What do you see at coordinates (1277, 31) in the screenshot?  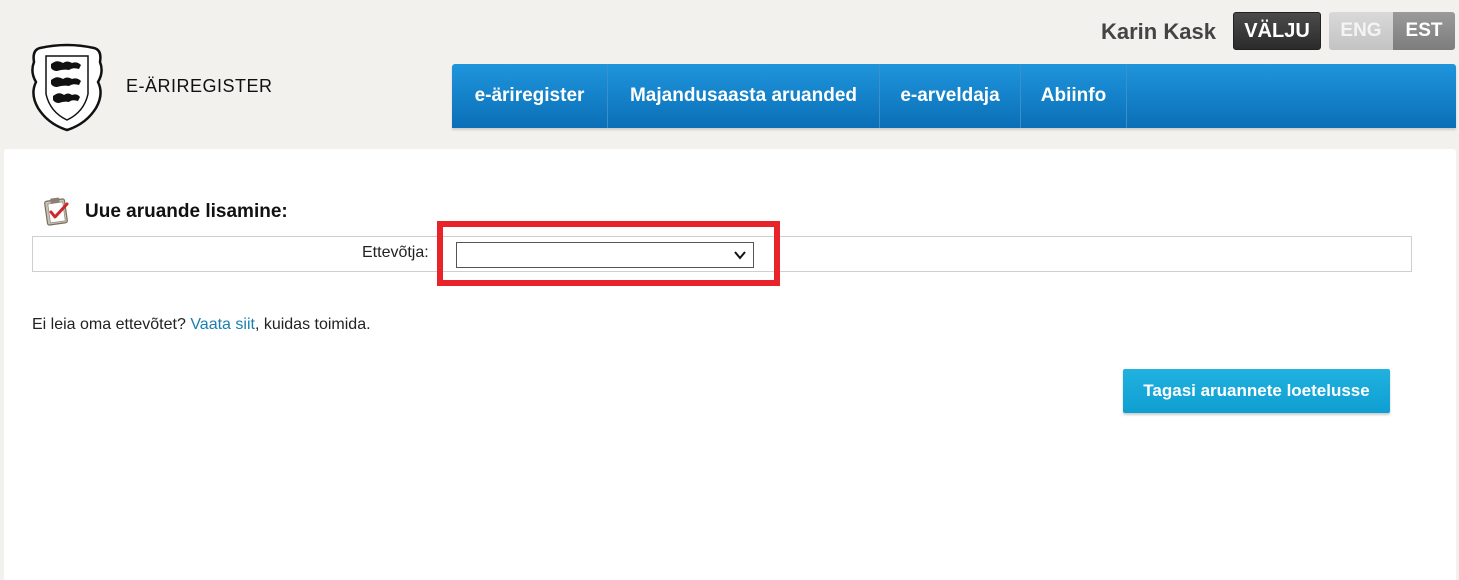 I see `logout-button: VÄLJU` at bounding box center [1277, 31].